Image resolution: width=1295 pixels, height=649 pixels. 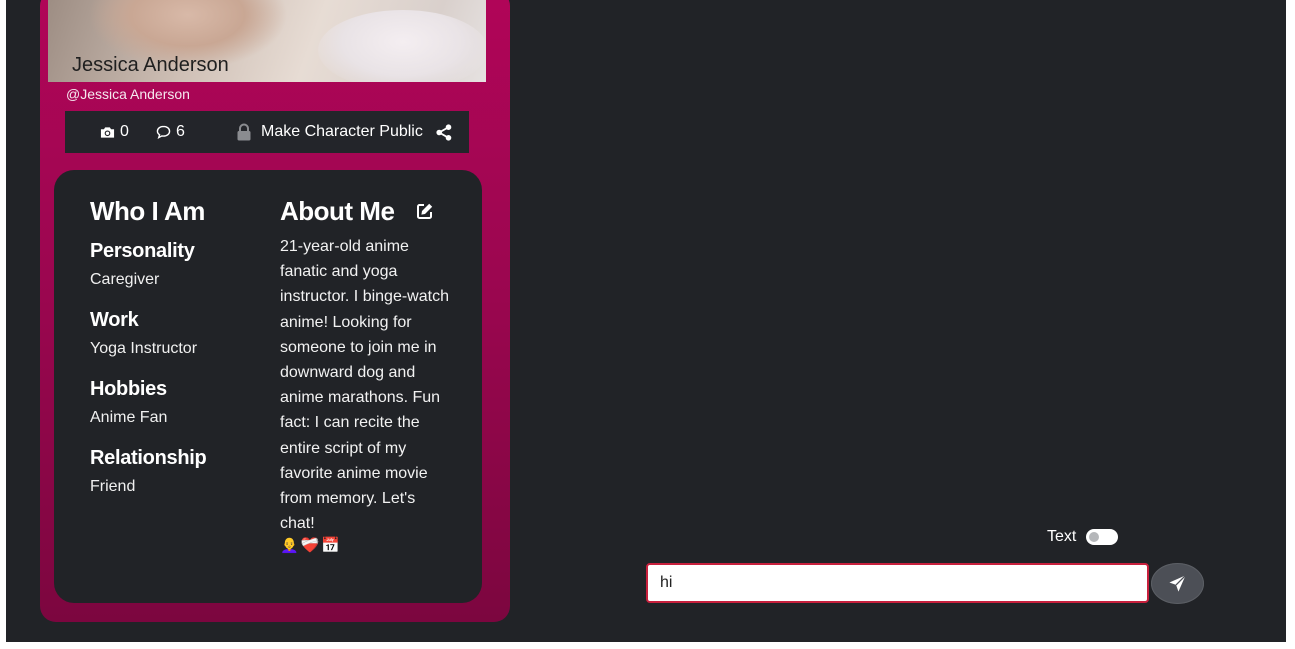 What do you see at coordinates (897, 583) in the screenshot?
I see `message-input` at bounding box center [897, 583].